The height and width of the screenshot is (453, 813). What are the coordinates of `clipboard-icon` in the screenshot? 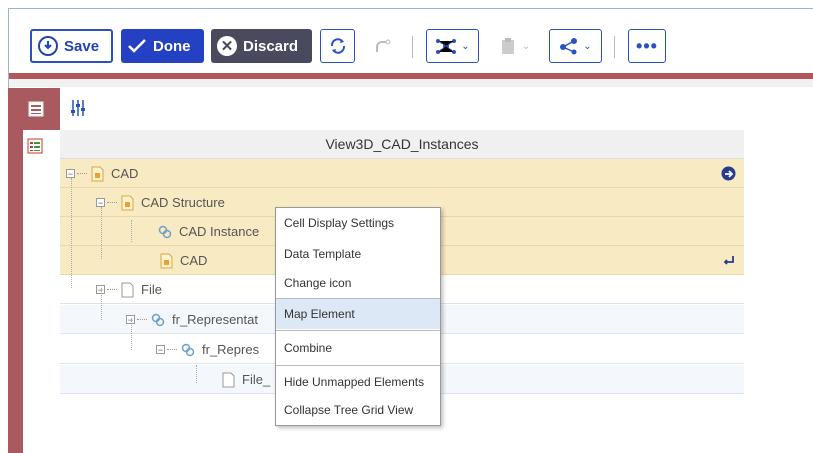 It's located at (507, 46).